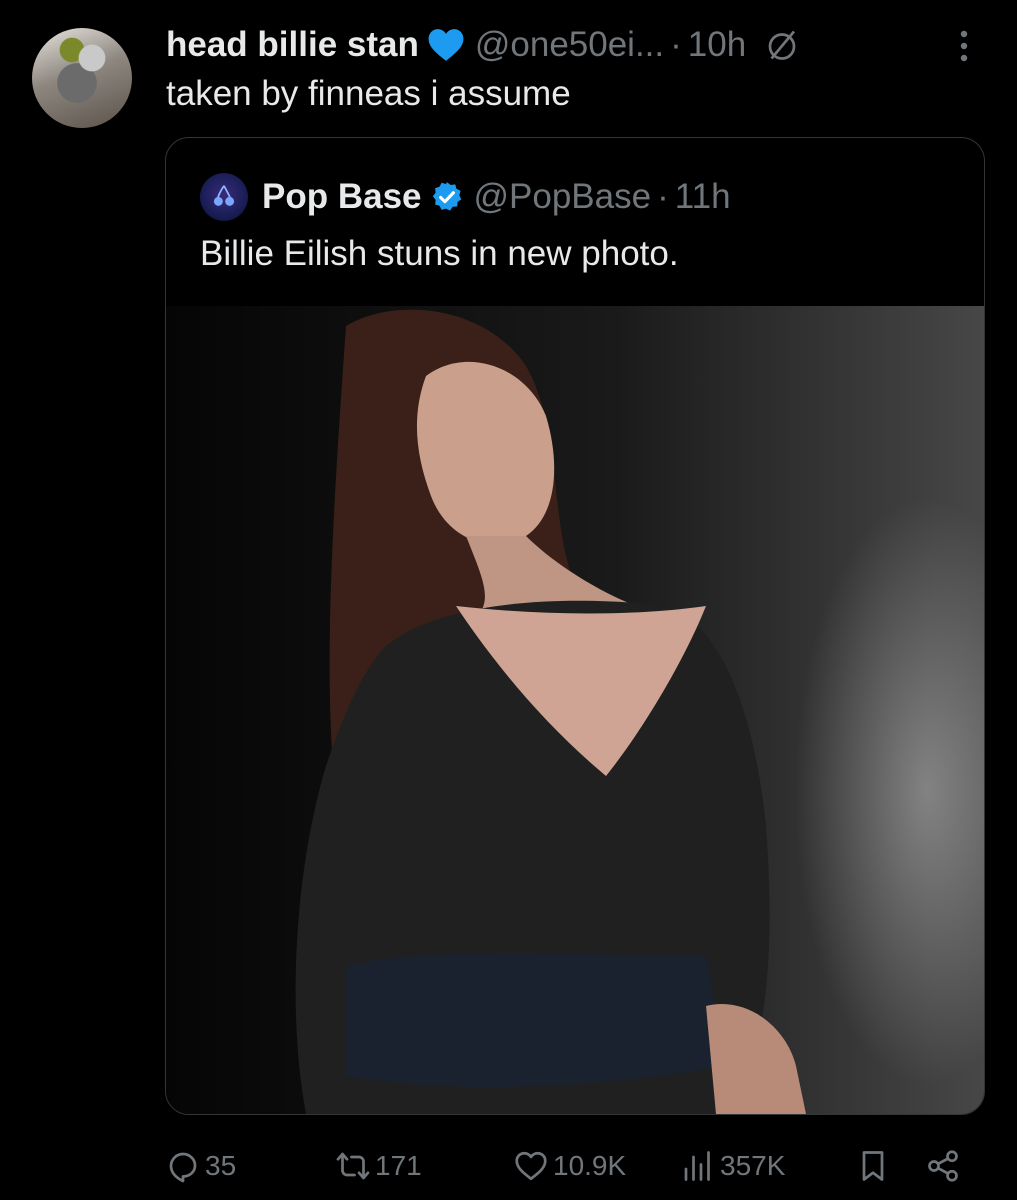 The width and height of the screenshot is (1017, 1200). Describe the element at coordinates (964, 46) in the screenshot. I see `more-icon` at that location.